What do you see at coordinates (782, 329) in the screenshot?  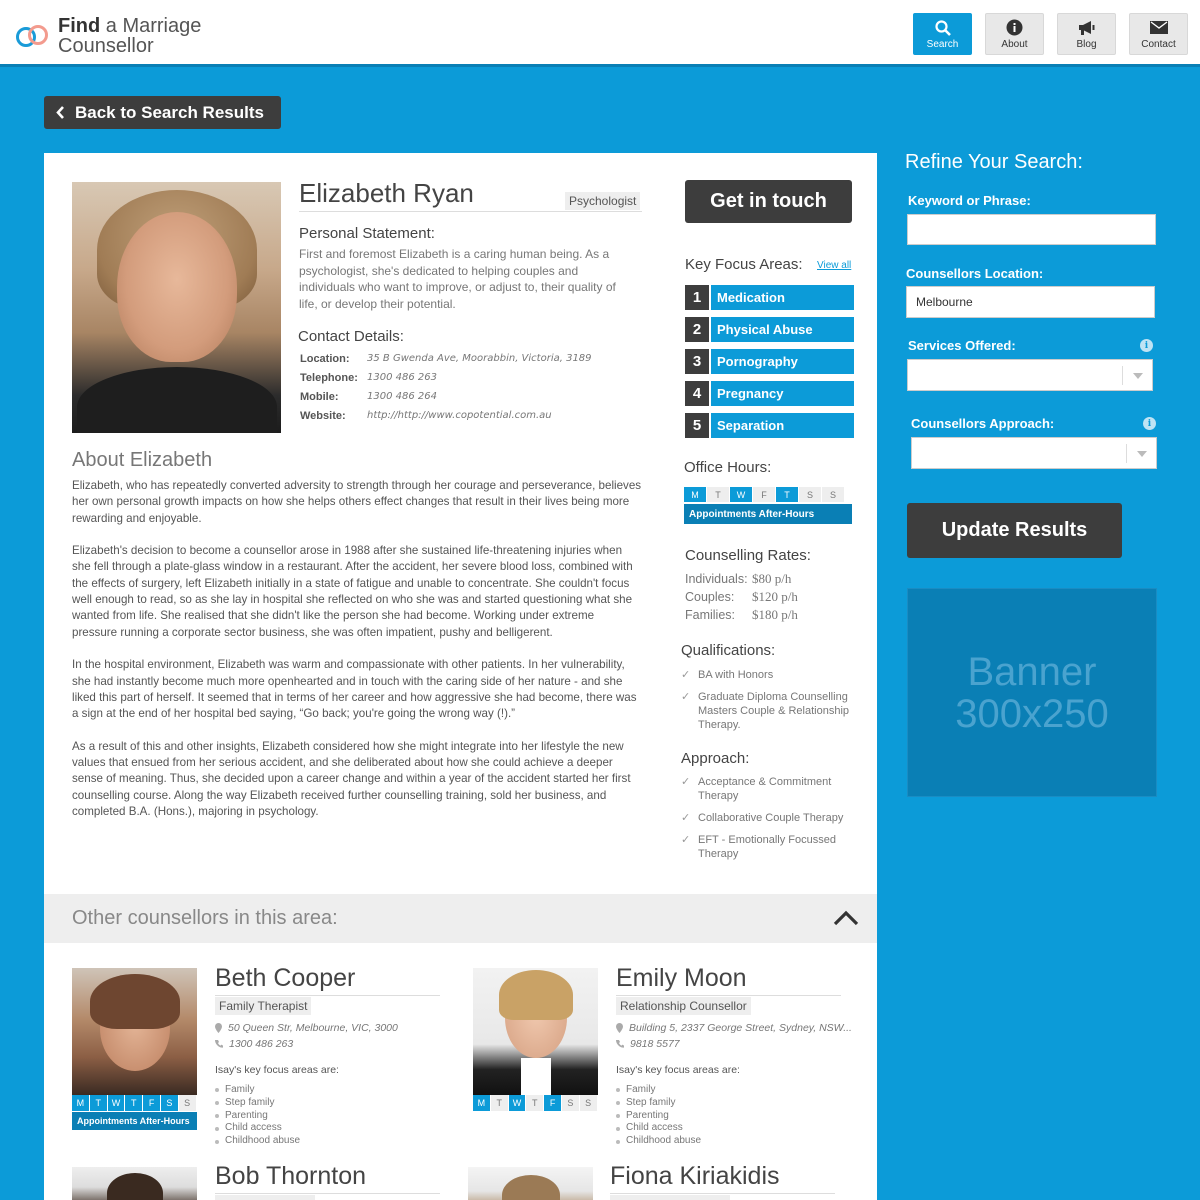 I see `focus-label: Physical Abuse` at bounding box center [782, 329].